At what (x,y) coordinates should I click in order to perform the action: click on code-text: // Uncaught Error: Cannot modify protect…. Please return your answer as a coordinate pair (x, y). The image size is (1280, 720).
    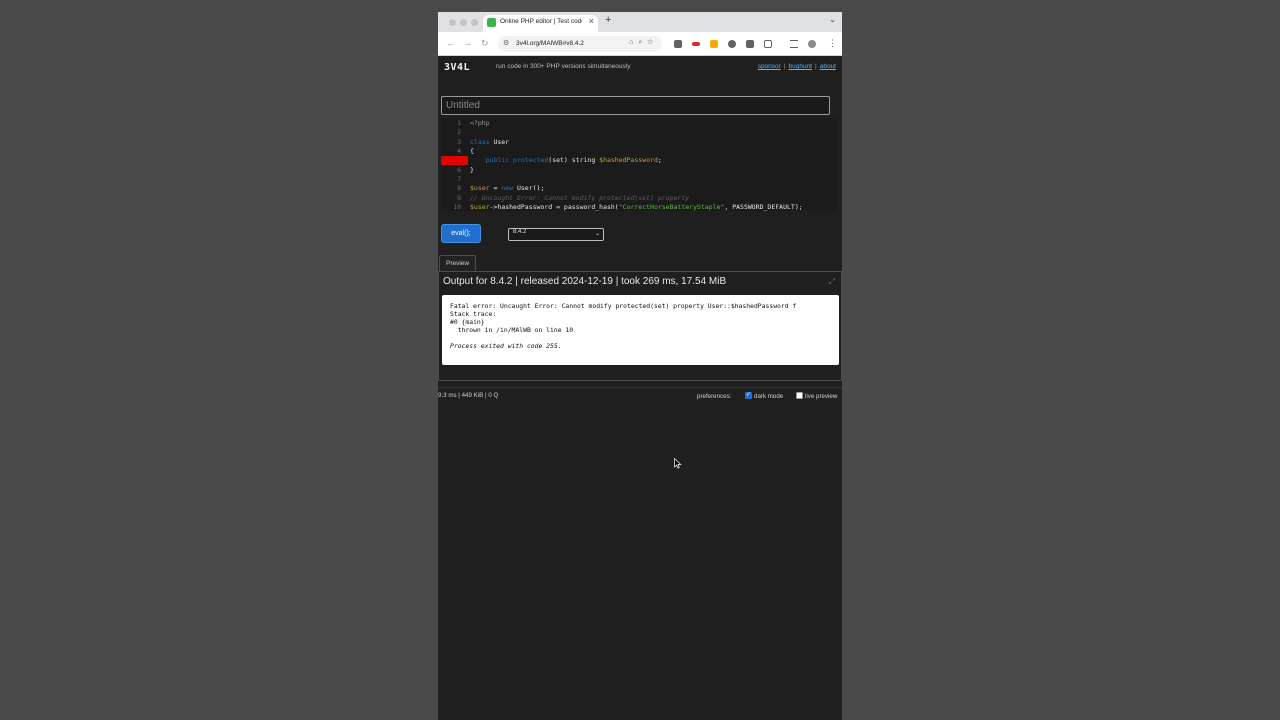
    Looking at the image, I should click on (579, 198).